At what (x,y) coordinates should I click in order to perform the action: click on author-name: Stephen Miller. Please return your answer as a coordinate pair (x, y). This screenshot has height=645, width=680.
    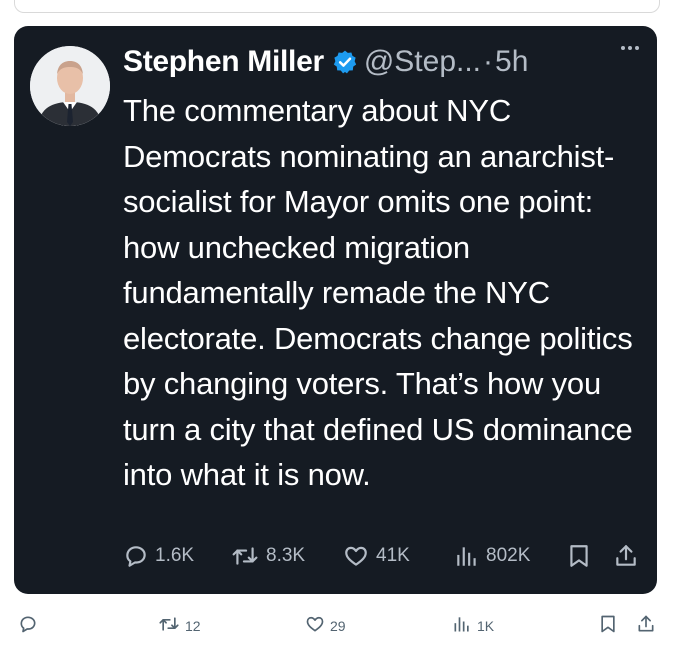
    Looking at the image, I should click on (223, 62).